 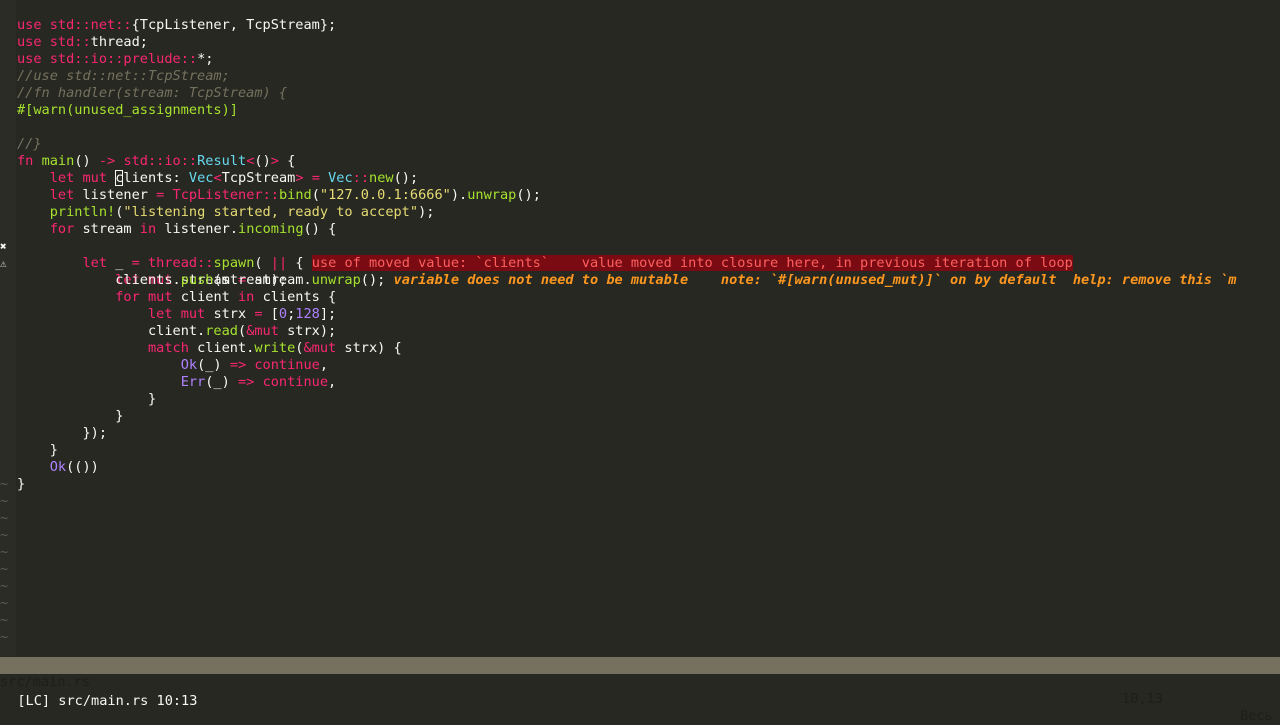 What do you see at coordinates (62, 433) in the screenshot?
I see `code-line-25: });` at bounding box center [62, 433].